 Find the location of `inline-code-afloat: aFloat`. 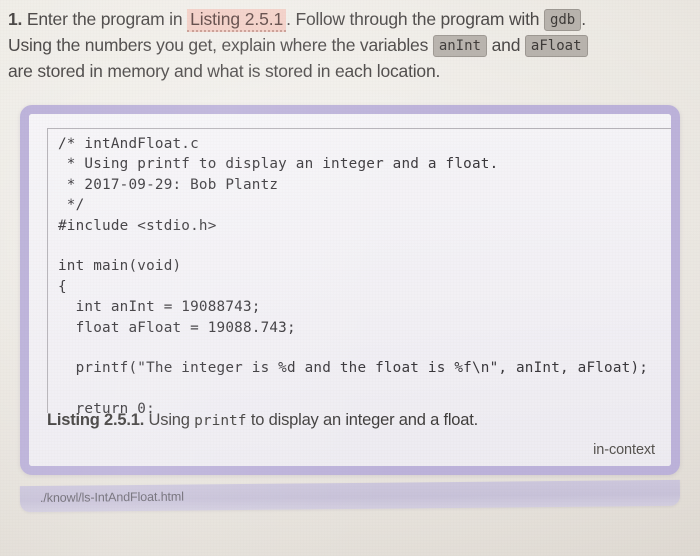

inline-code-afloat: aFloat is located at coordinates (556, 46).